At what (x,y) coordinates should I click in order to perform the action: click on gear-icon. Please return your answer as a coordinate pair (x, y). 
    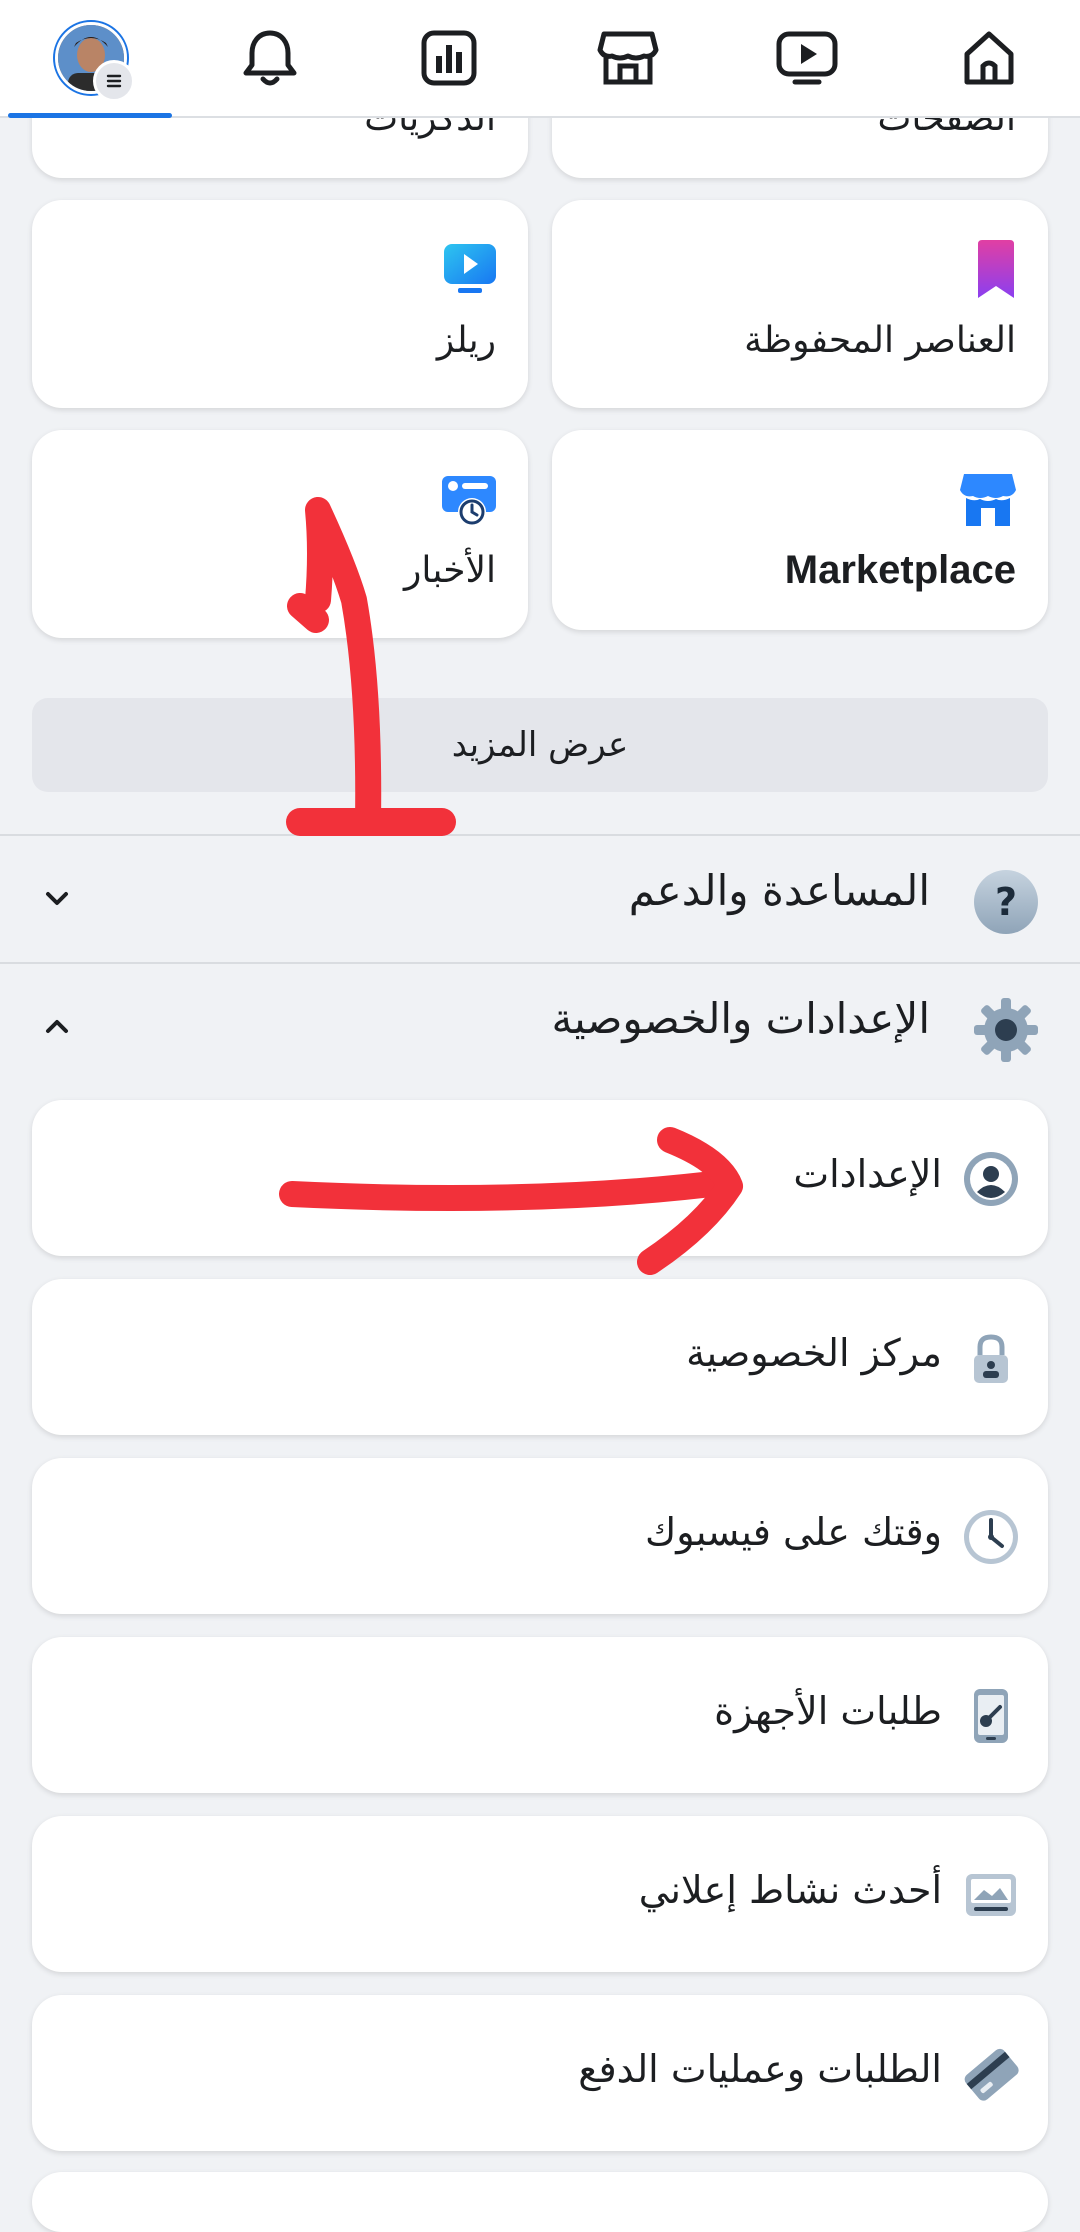
    Looking at the image, I should click on (1006, 1030).